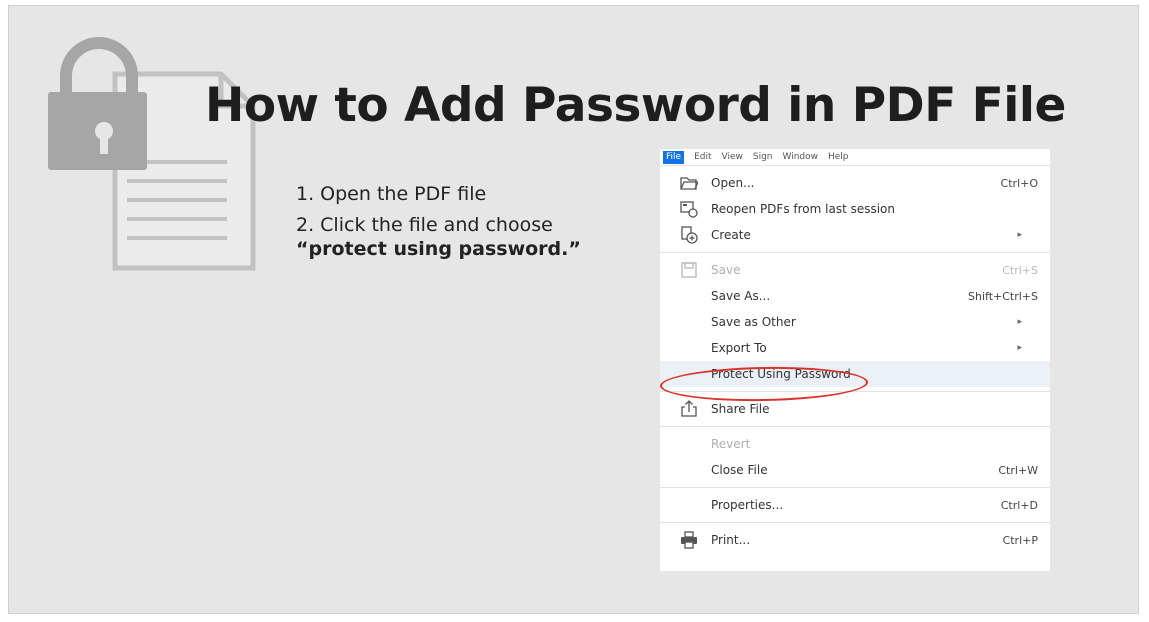 This screenshot has height=622, width=1149. What do you see at coordinates (391, 194) in the screenshot?
I see `step-1-text: 1. Open the PDF file` at bounding box center [391, 194].